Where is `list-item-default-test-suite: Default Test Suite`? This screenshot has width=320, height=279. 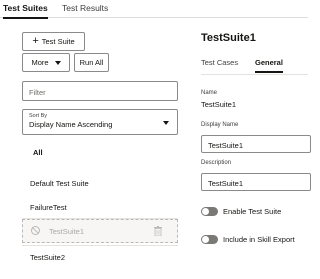
list-item-default-test-suite: Default Test Suite is located at coordinates (59, 183).